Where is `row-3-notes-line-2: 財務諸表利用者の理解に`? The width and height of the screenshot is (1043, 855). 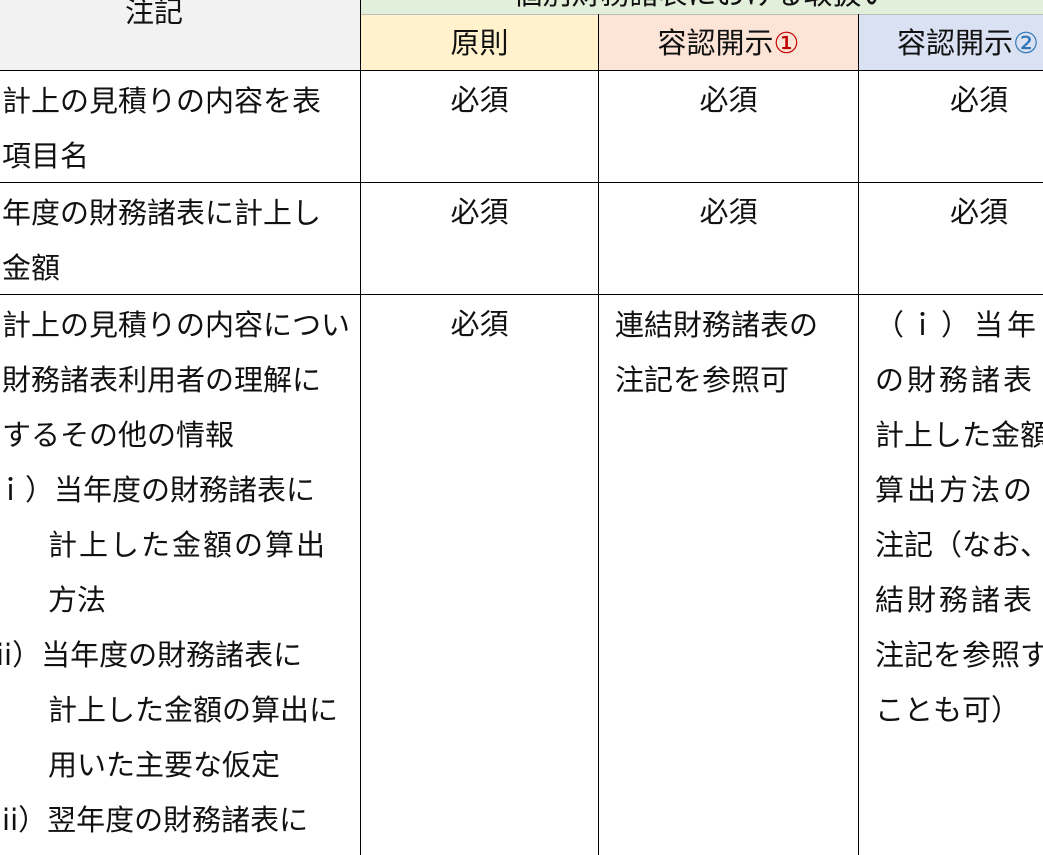 row-3-notes-line-2: 財務諸表利用者の理解に is located at coordinates (162, 380).